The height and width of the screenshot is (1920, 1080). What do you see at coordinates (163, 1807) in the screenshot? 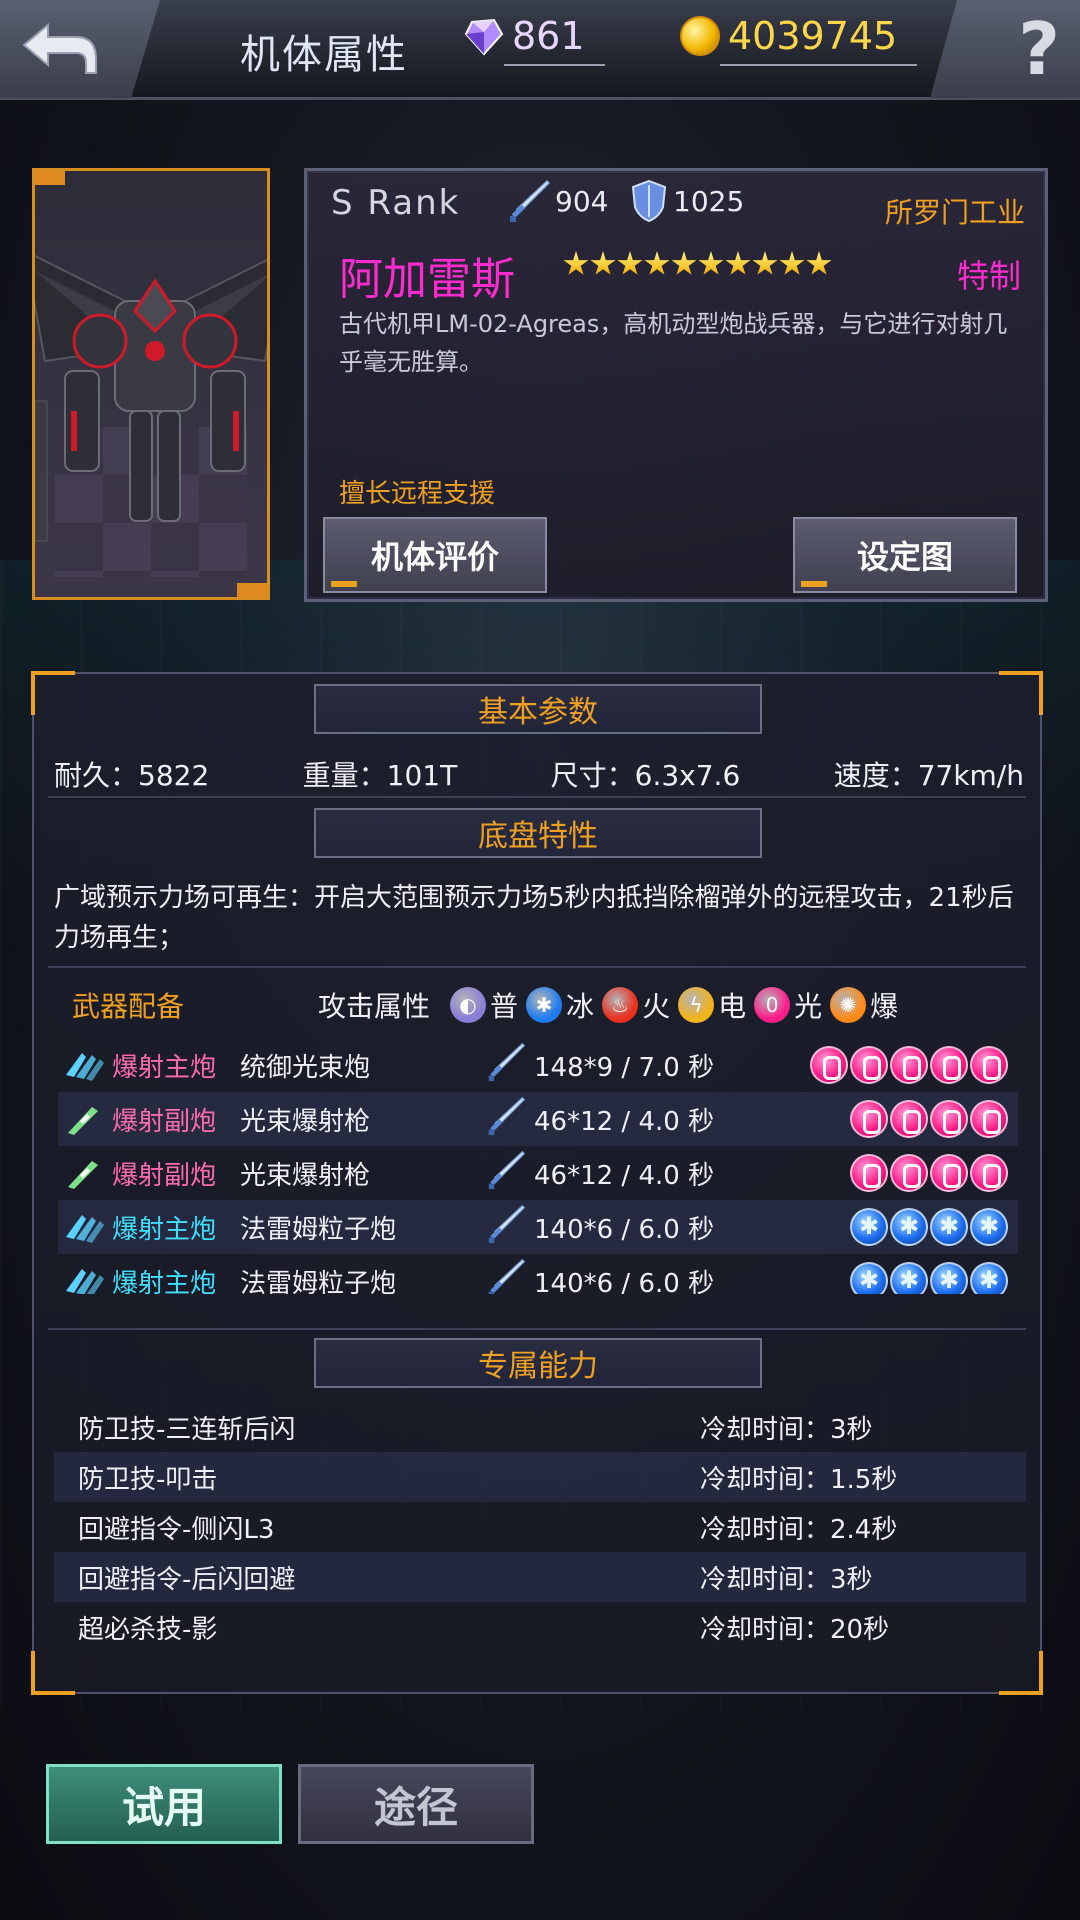
I see `try-button-label: 试用` at bounding box center [163, 1807].